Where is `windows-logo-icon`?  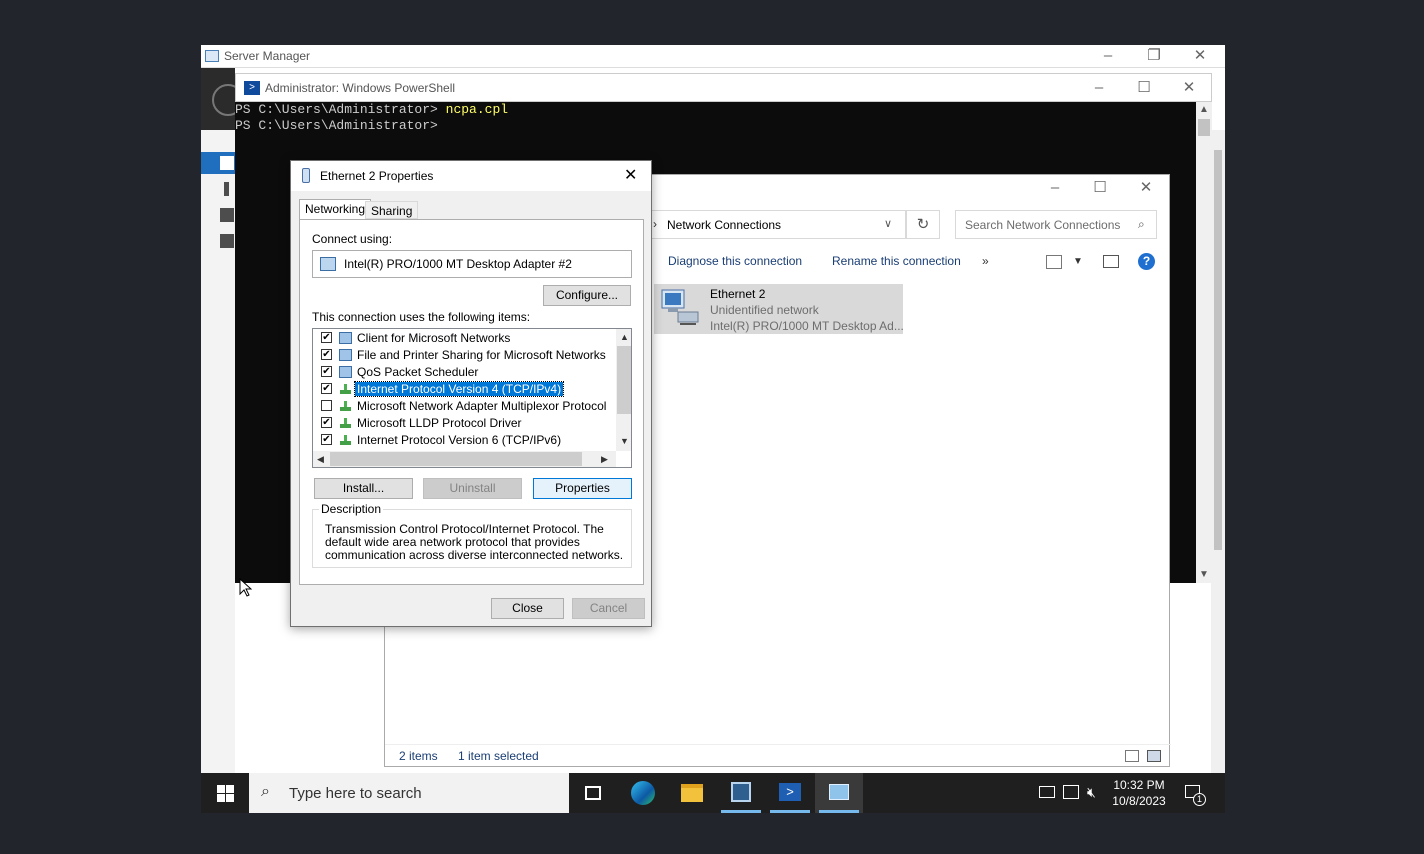 windows-logo-icon is located at coordinates (221, 789).